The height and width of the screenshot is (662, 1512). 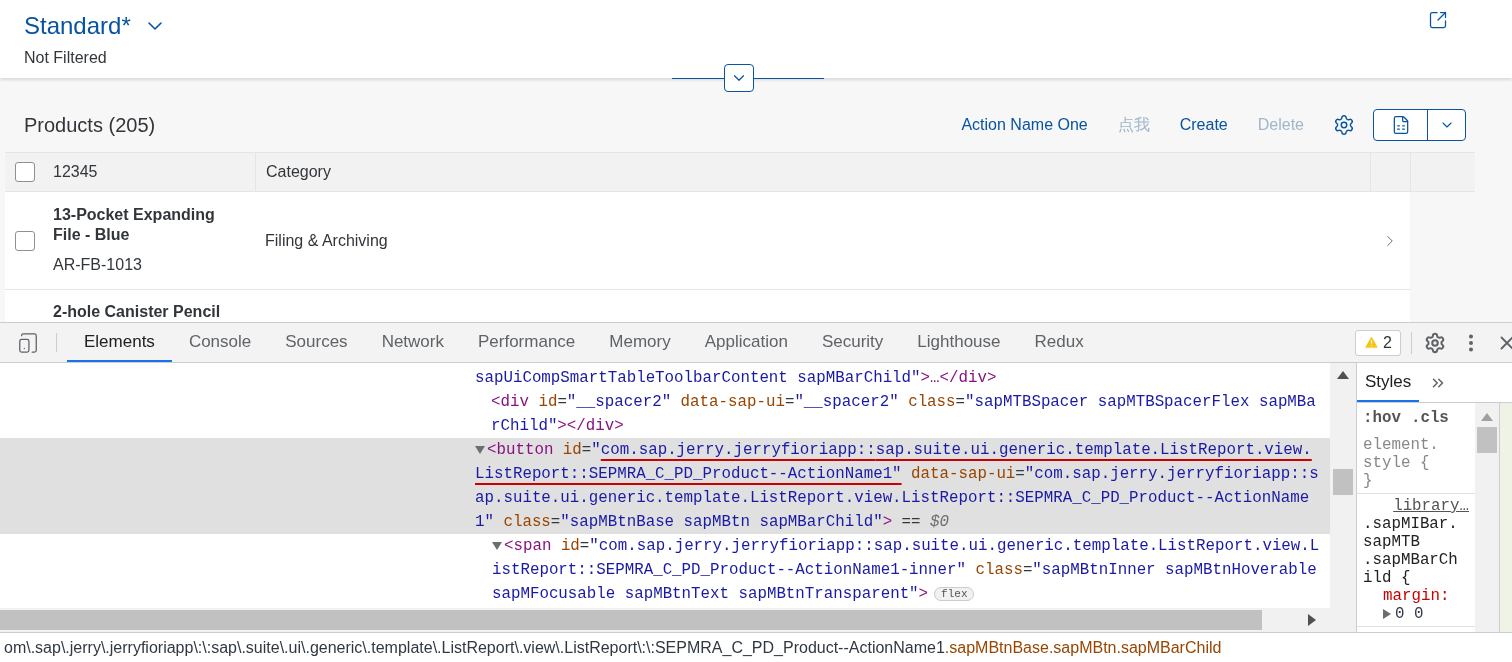 I want to click on horizontal-scrollbar, so click(x=678, y=620).